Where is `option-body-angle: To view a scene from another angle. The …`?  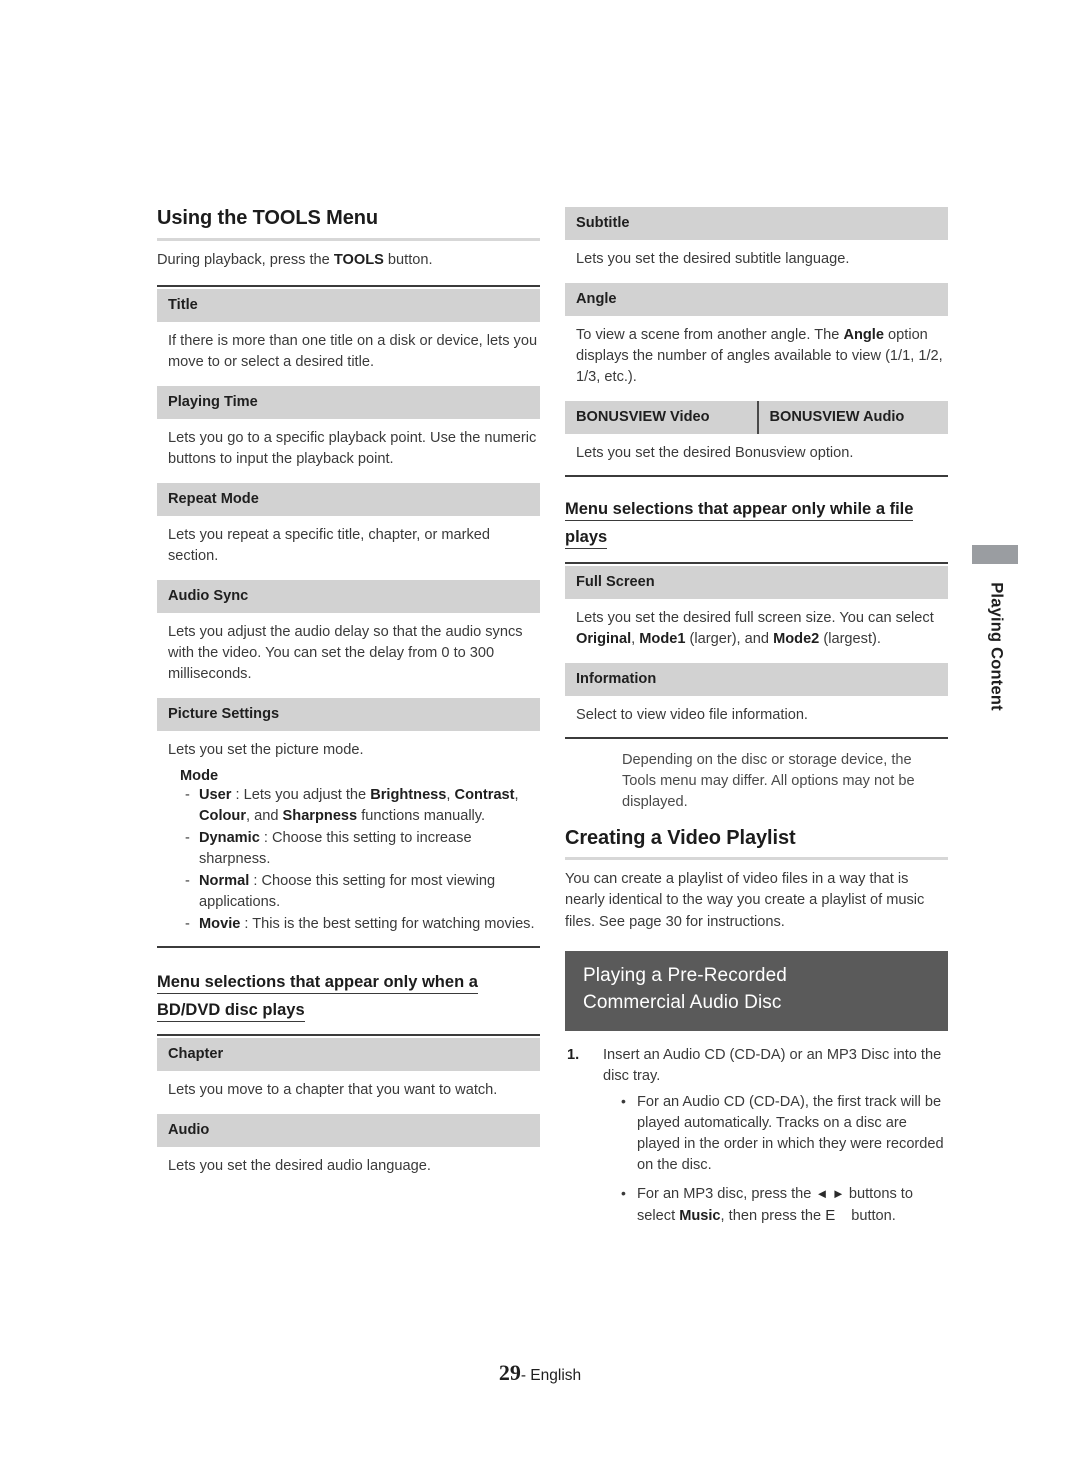 option-body-angle: To view a scene from another angle. The … is located at coordinates (756, 357).